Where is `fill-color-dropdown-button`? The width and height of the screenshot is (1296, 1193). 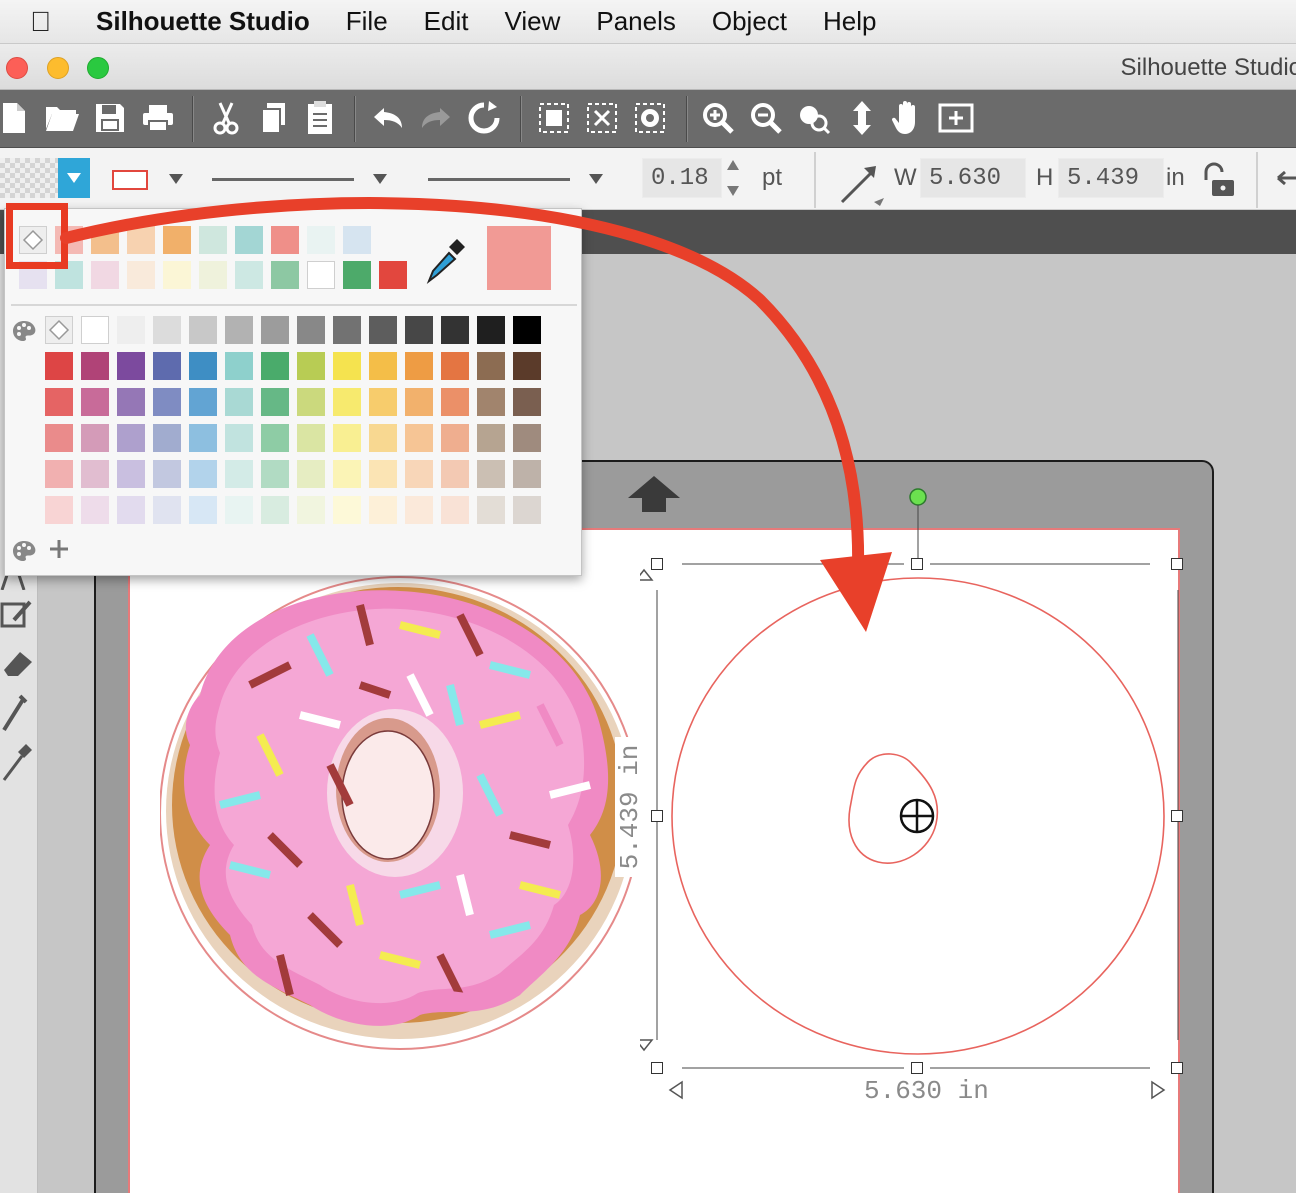 fill-color-dropdown-button is located at coordinates (74, 178).